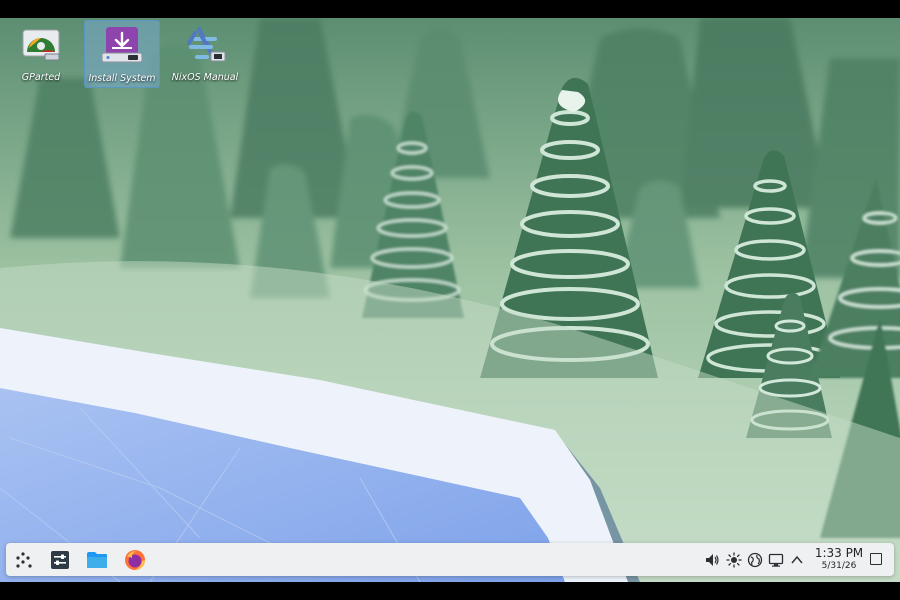 This screenshot has width=900, height=600. Describe the element at coordinates (776, 560) in the screenshot. I see `display-icon` at that location.